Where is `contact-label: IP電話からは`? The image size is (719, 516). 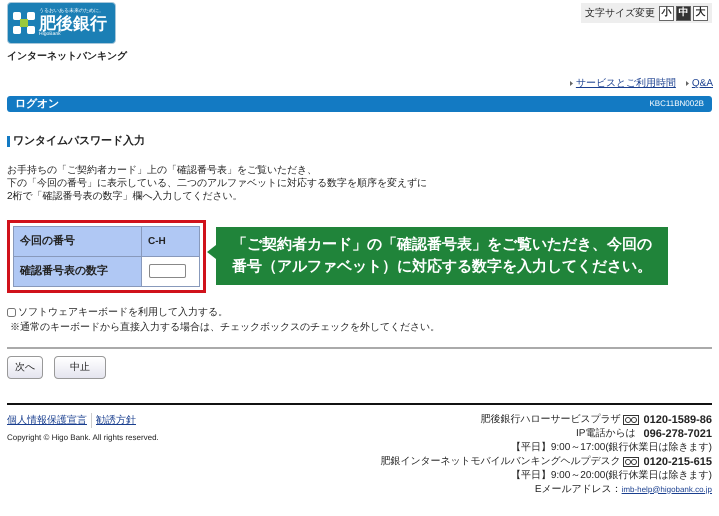 contact-label: IP電話からは is located at coordinates (606, 433).